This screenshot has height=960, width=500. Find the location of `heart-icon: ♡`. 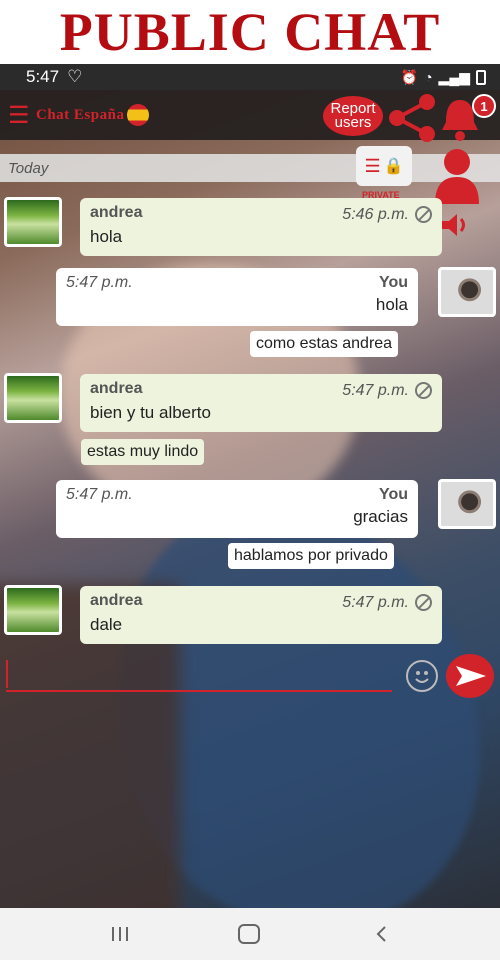

heart-icon: ♡ is located at coordinates (75, 76).